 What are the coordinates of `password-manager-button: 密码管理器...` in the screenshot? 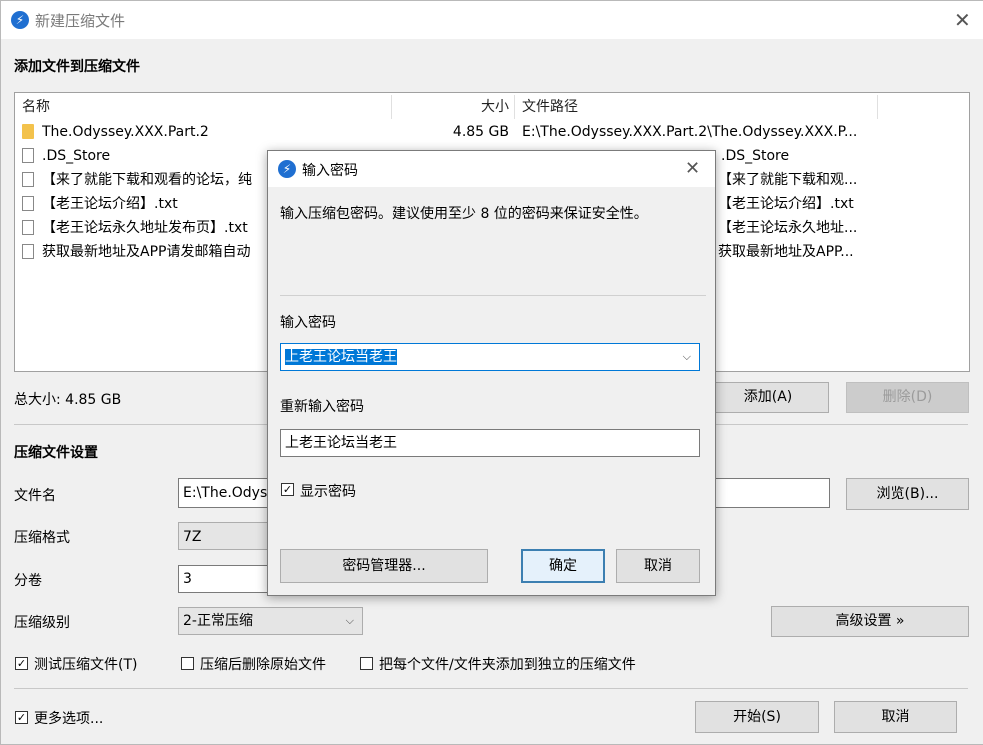 It's located at (384, 566).